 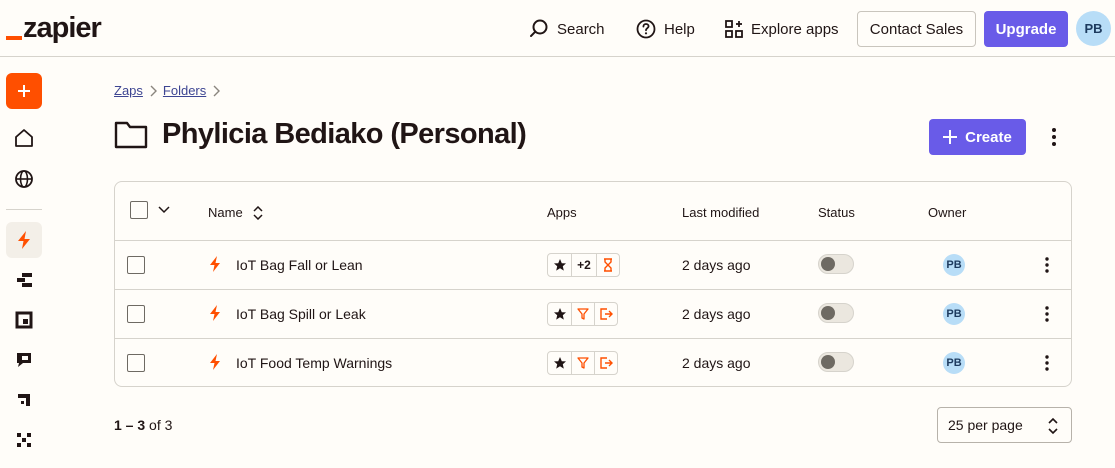 What do you see at coordinates (299, 265) in the screenshot?
I see `zap-name: IoT Bag Fall or Lean` at bounding box center [299, 265].